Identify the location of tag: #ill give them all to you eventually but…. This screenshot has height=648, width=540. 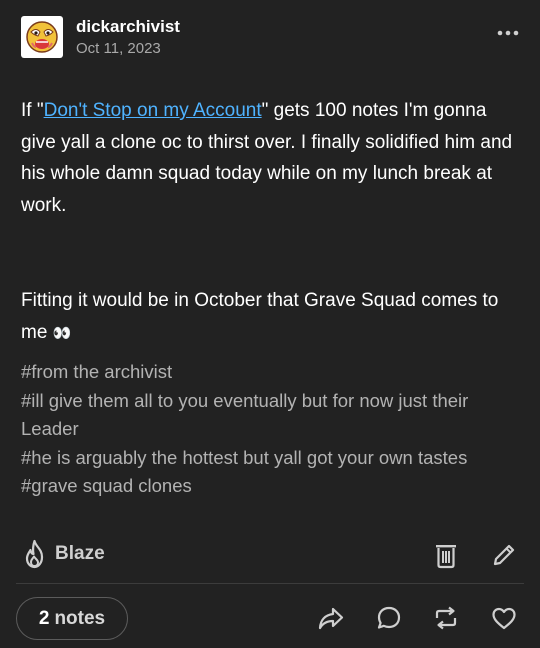
(265, 415).